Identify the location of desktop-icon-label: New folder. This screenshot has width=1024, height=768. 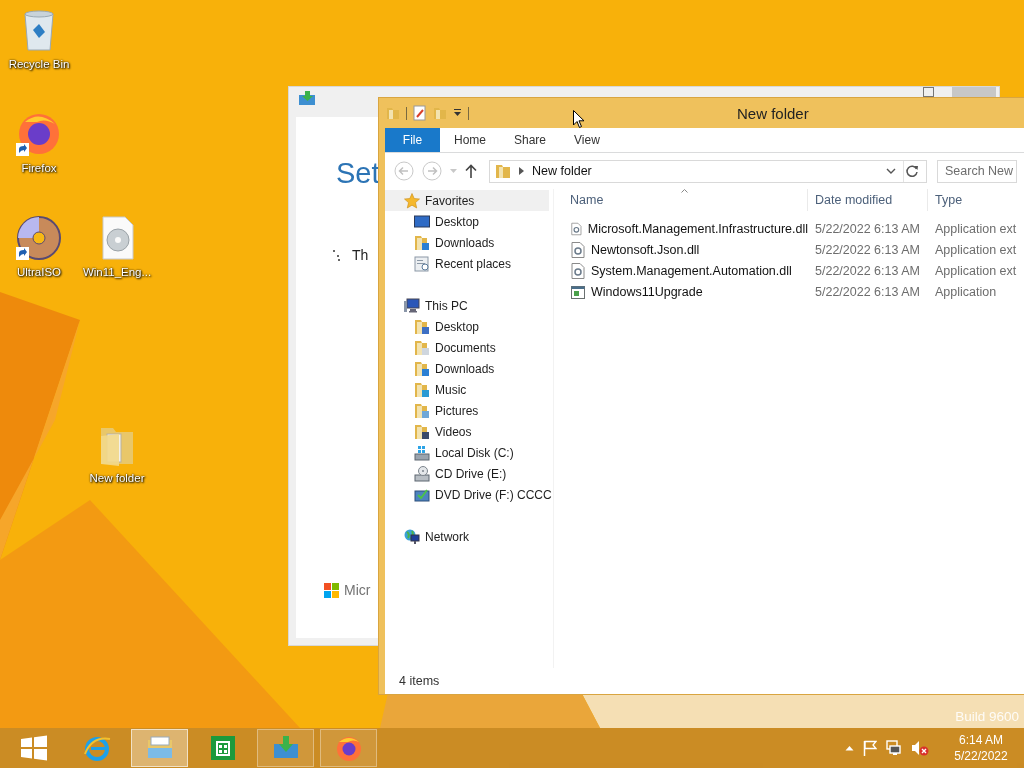
(117, 478).